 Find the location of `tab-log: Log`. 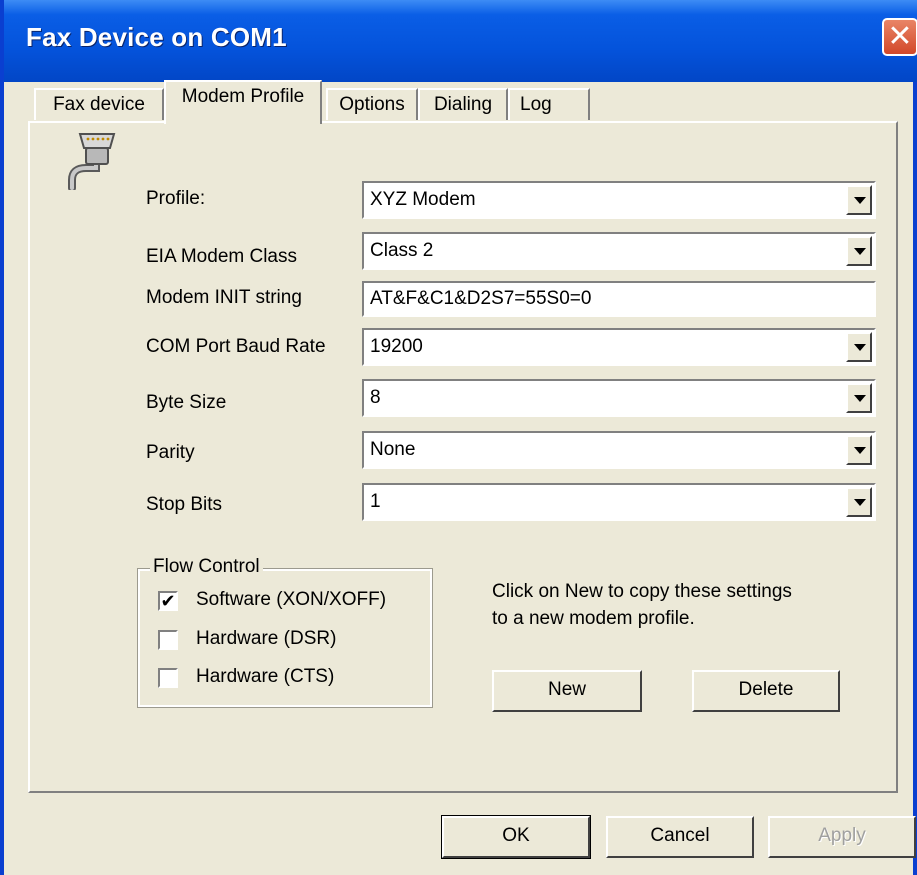

tab-log: Log is located at coordinates (549, 104).